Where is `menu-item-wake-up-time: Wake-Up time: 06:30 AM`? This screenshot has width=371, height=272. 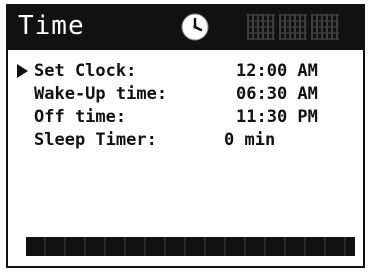 menu-item-wake-up-time: Wake-Up time: 06:30 AM is located at coordinates (185, 94).